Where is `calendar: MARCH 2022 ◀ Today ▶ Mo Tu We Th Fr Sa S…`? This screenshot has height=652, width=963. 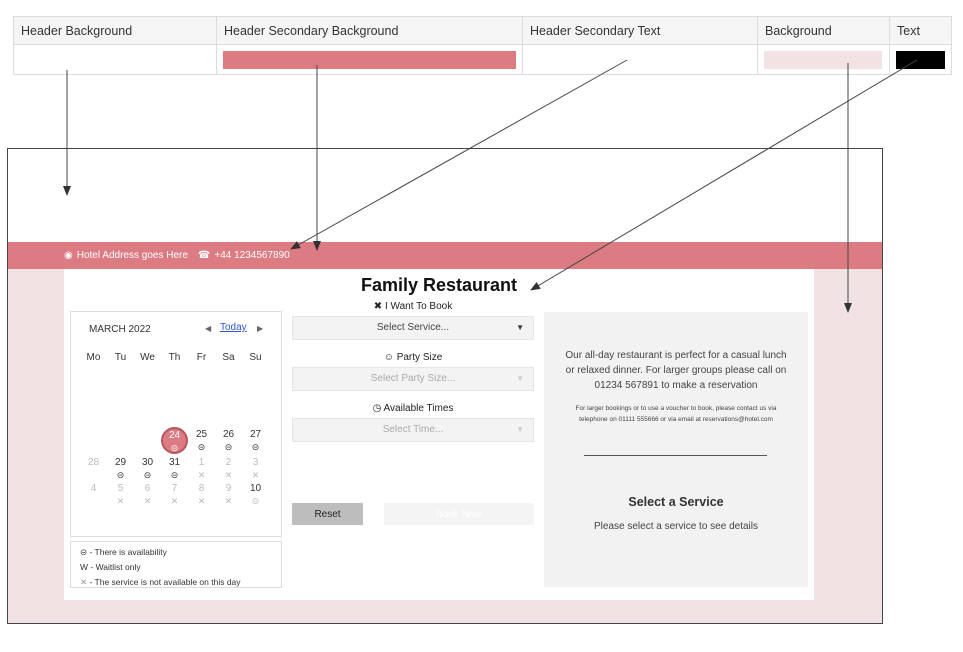 calendar: MARCH 2022 ◀ Today ▶ Mo Tu We Th Fr Sa S… is located at coordinates (176, 424).